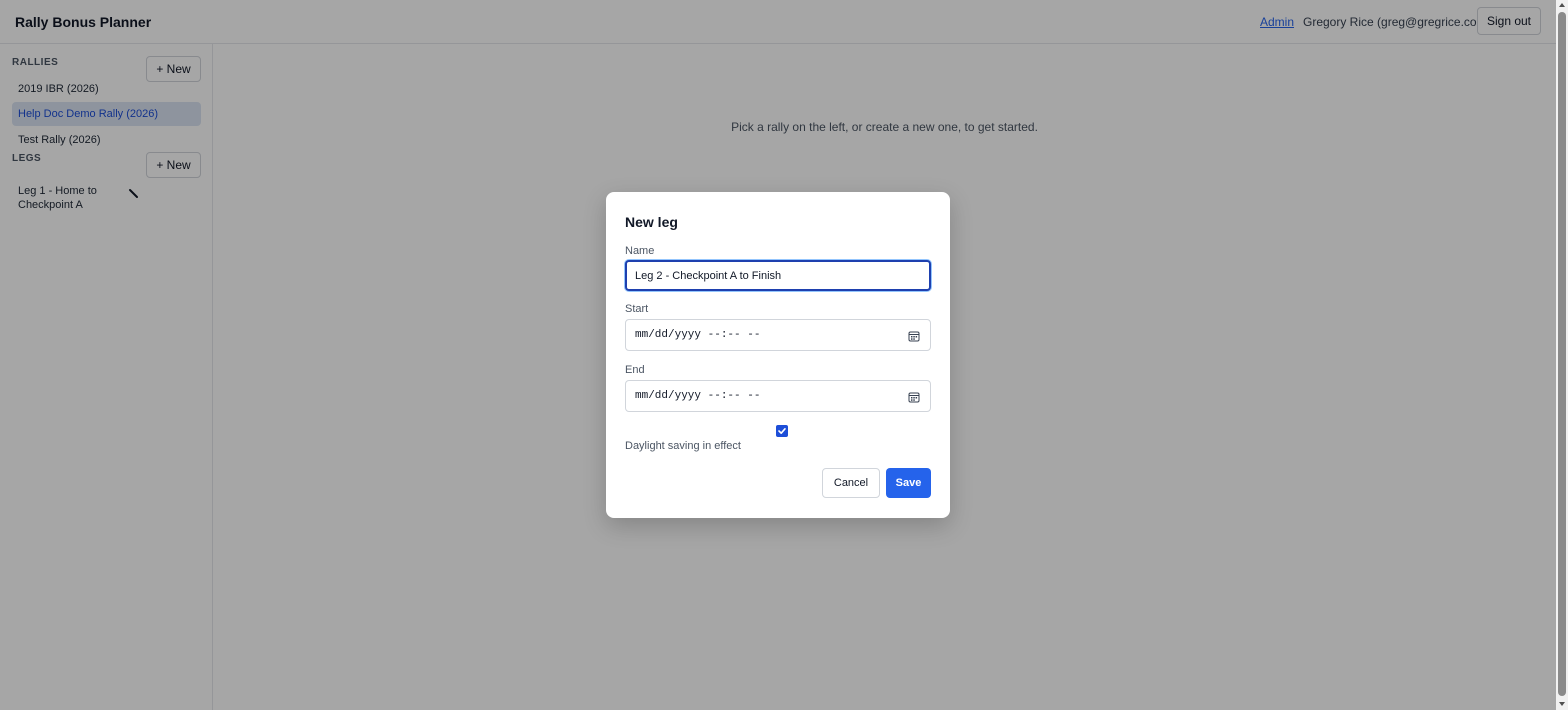 This screenshot has height=710, width=1568. What do you see at coordinates (635, 370) in the screenshot?
I see `end-label: End` at bounding box center [635, 370].